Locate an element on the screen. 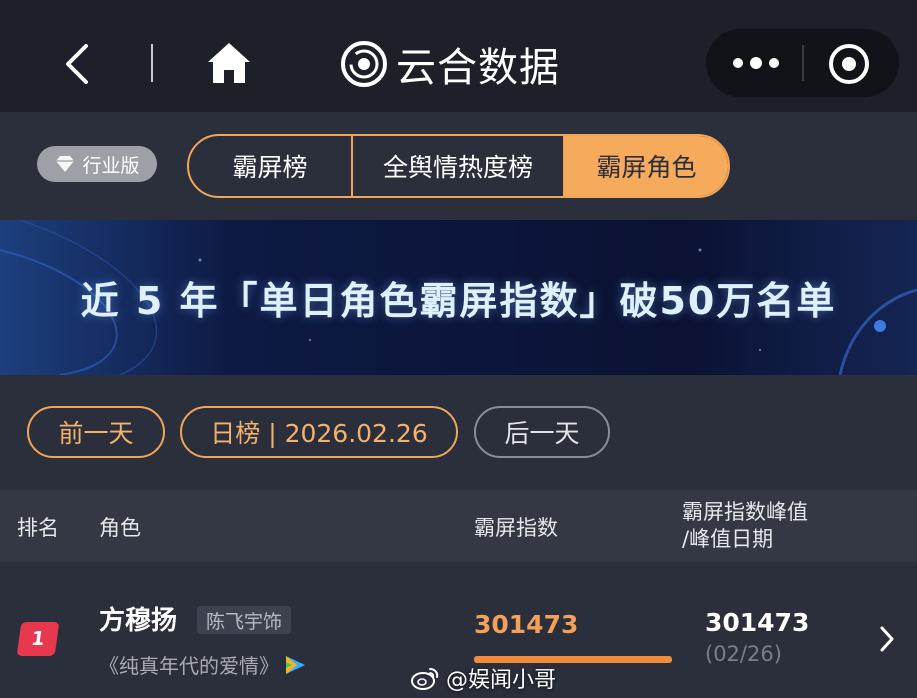 This screenshot has width=917, height=698. column-header-peak-line1: 霸屏指数峰值 is located at coordinates (745, 512).